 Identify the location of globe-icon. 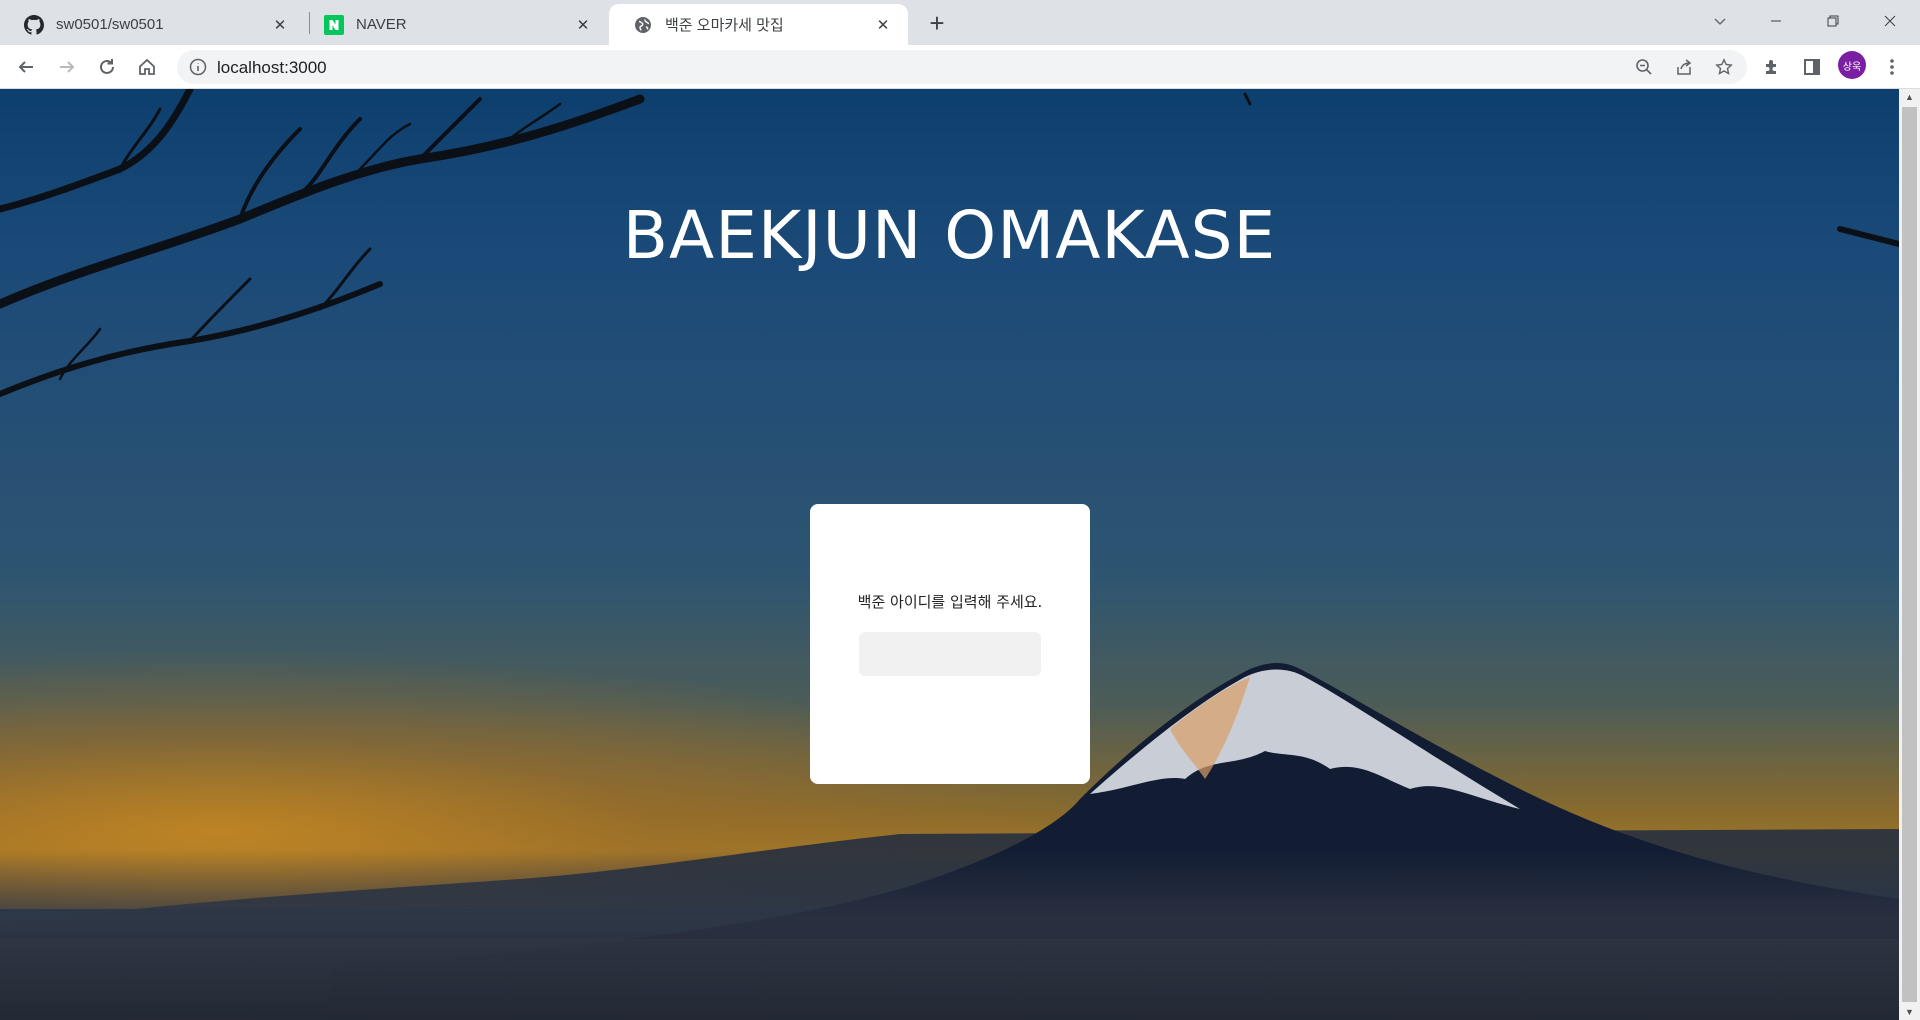
(643, 25).